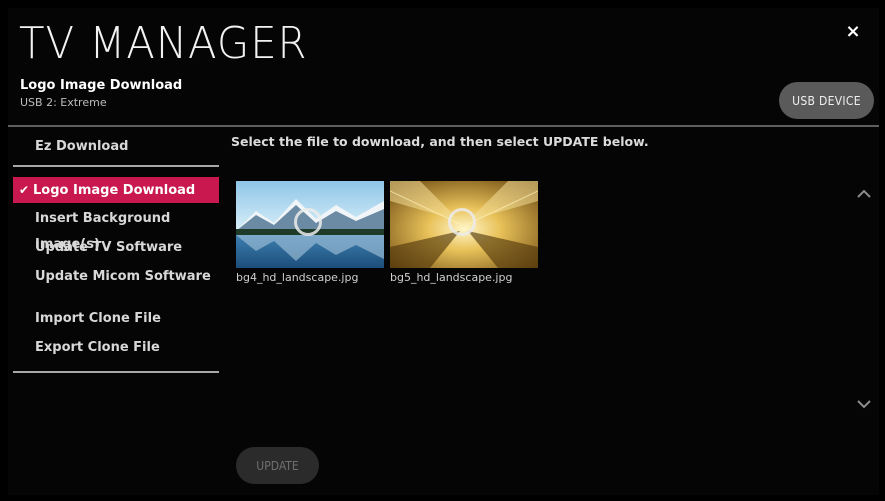 The image size is (885, 501). I want to click on sidebar-item-update-micom-software: Update Micom Software, so click(116, 277).